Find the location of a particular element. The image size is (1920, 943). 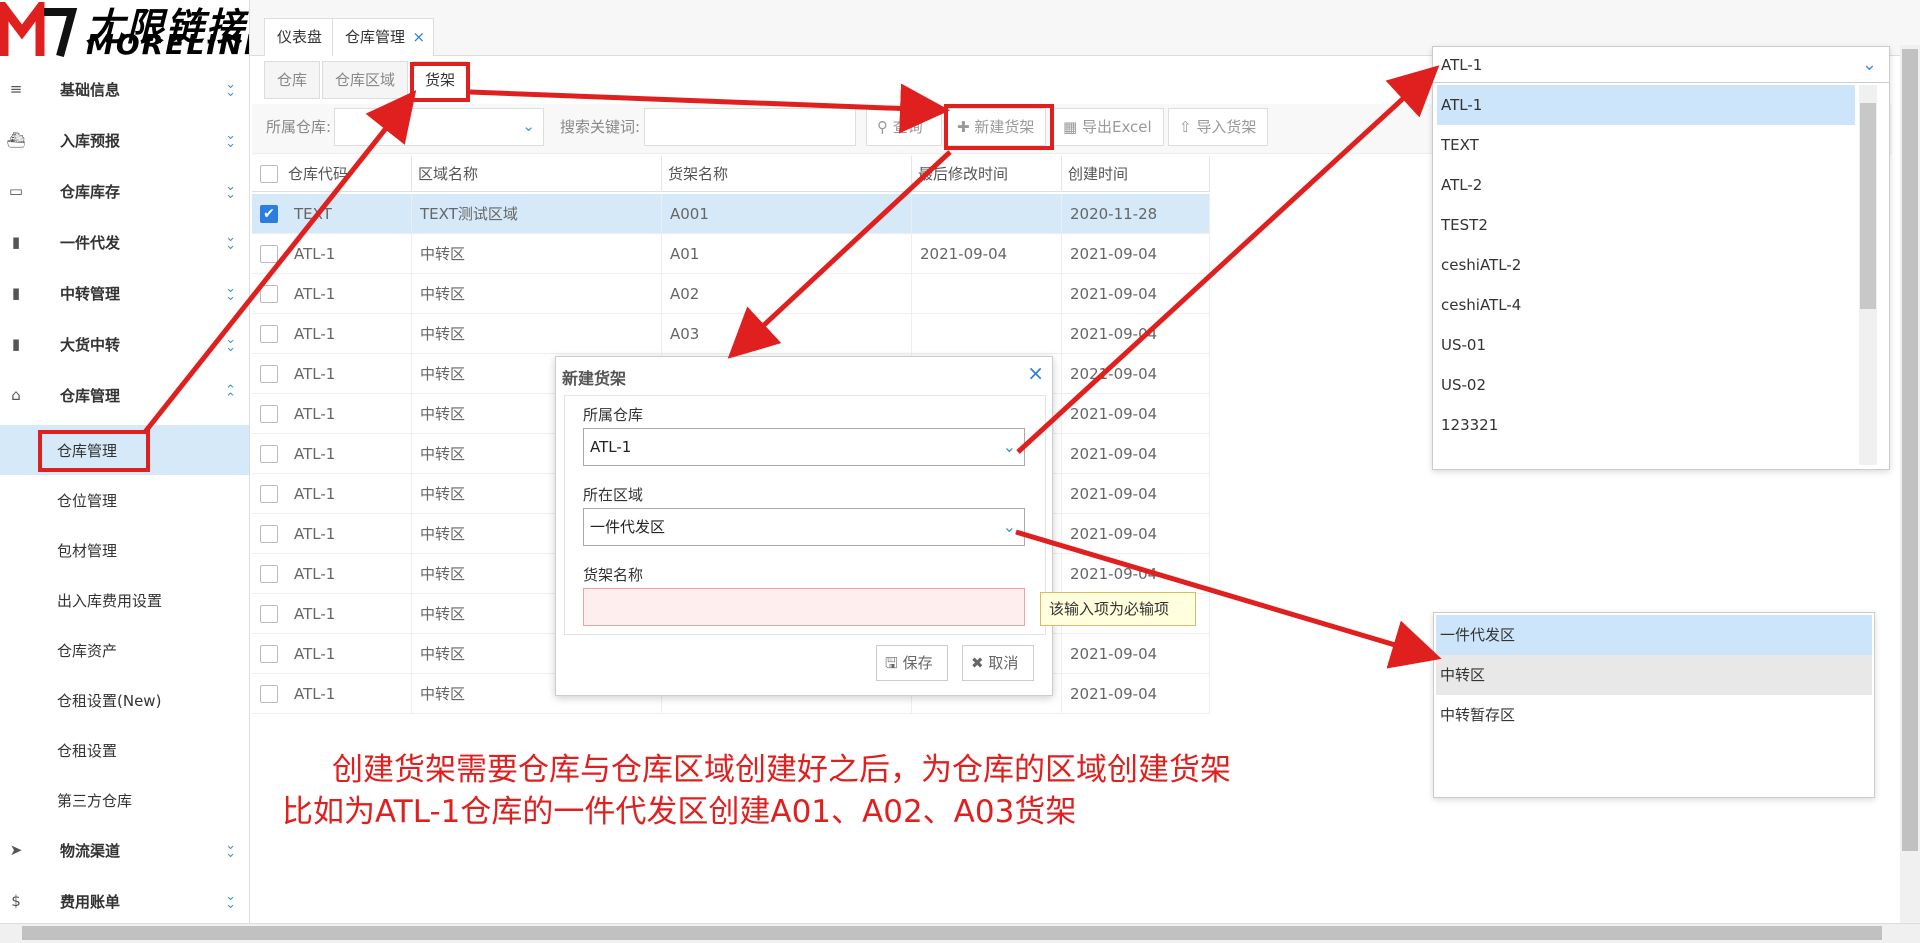

table-cell: ATL-1 is located at coordinates (349, 534).